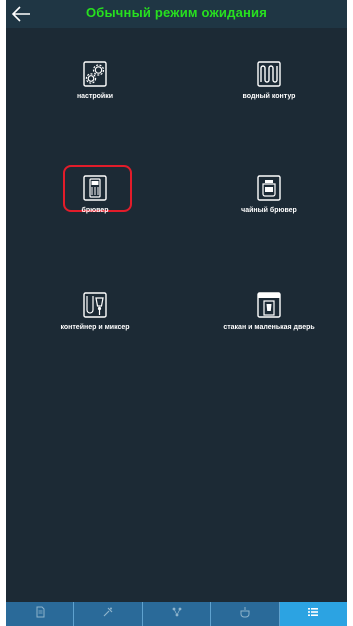 This screenshot has width=353, height=626. I want to click on tile-container-mixer: контейнер и миксер, so click(95, 311).